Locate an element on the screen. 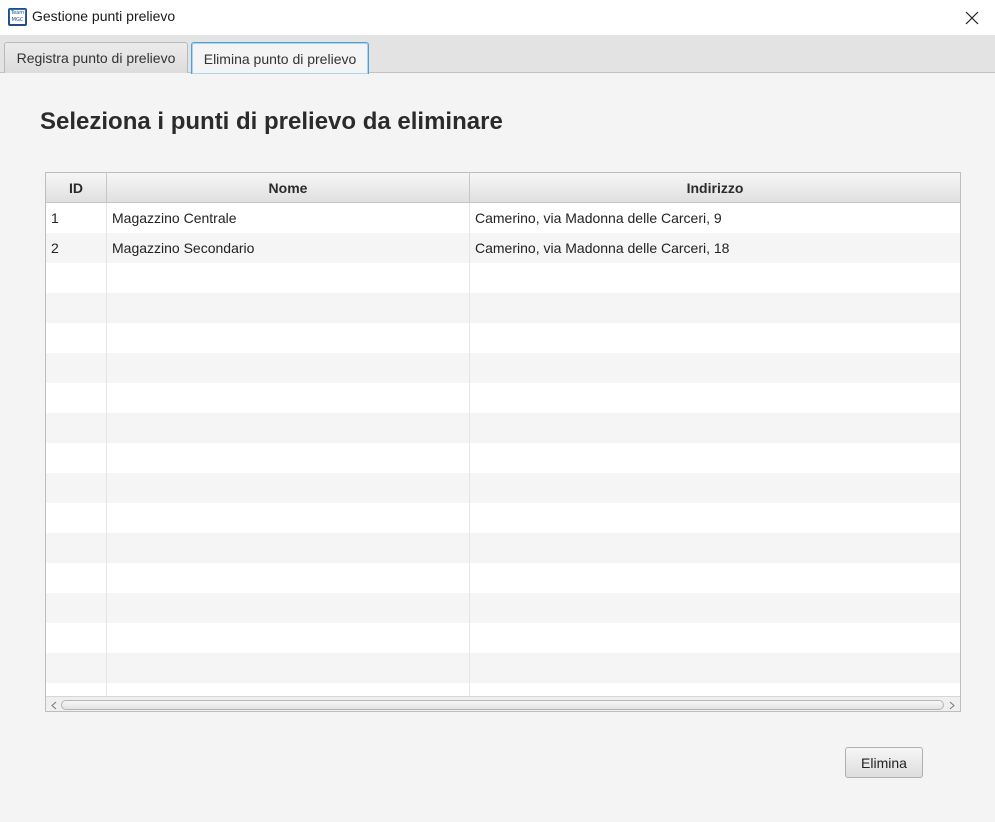  scroll-right-arrow-icon is located at coordinates (952, 705).